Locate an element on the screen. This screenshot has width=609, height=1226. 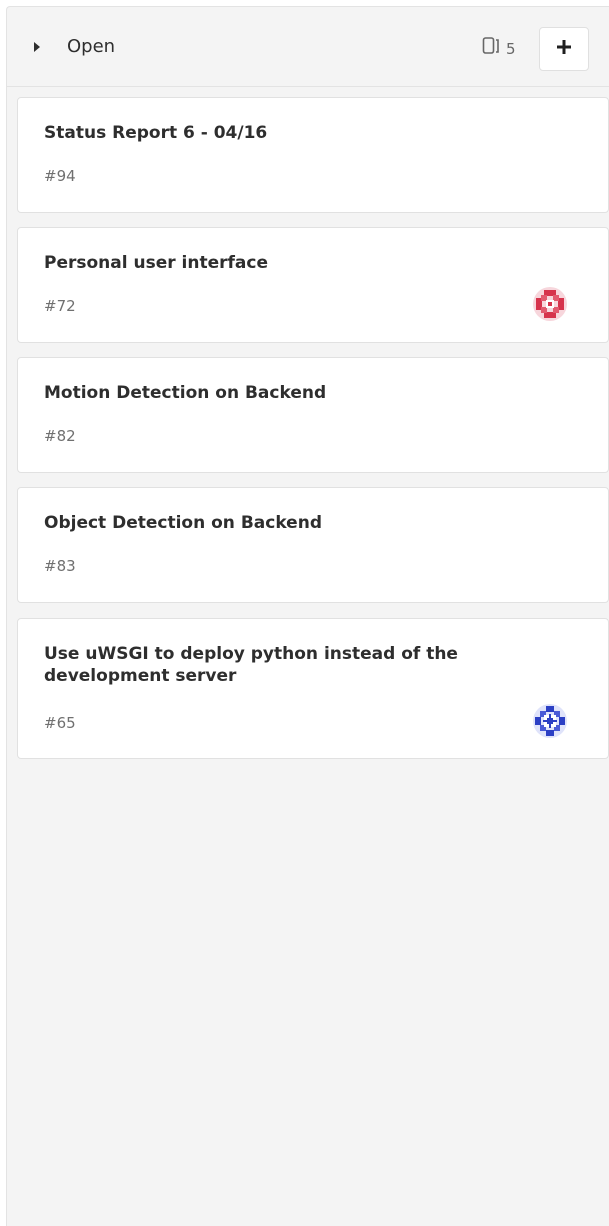
column-header: Open 5 is located at coordinates (308, 47).